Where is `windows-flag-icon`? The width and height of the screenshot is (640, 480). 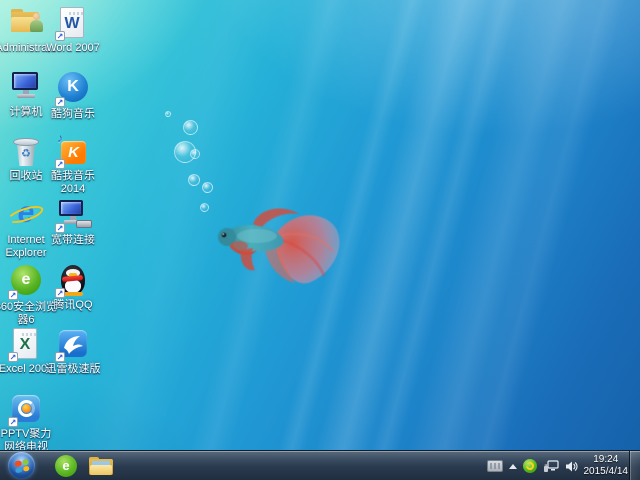
windows-flag-icon is located at coordinates (22, 466).